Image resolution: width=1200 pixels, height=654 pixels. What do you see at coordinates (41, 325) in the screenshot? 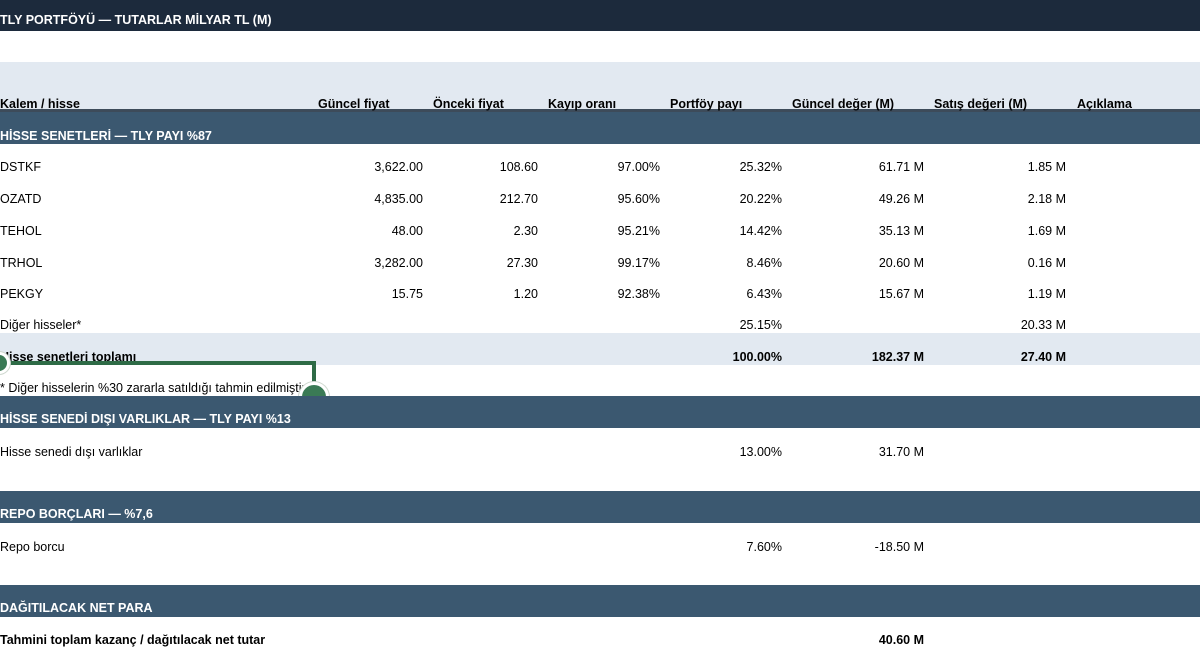
I see `row-name: Diğer hisseler*` at bounding box center [41, 325].